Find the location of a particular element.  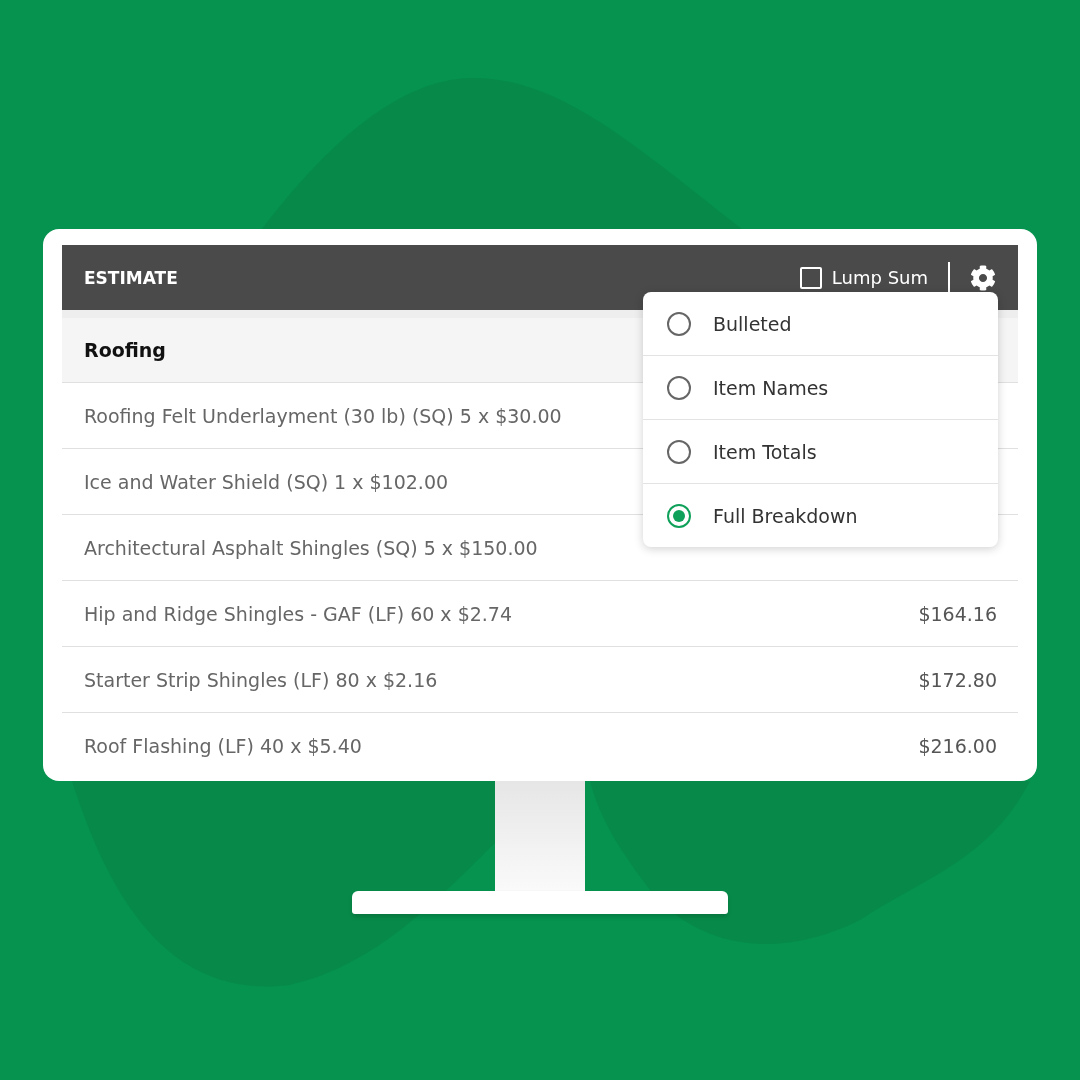

lump-sum-label: Lump Sum is located at coordinates (879, 277).